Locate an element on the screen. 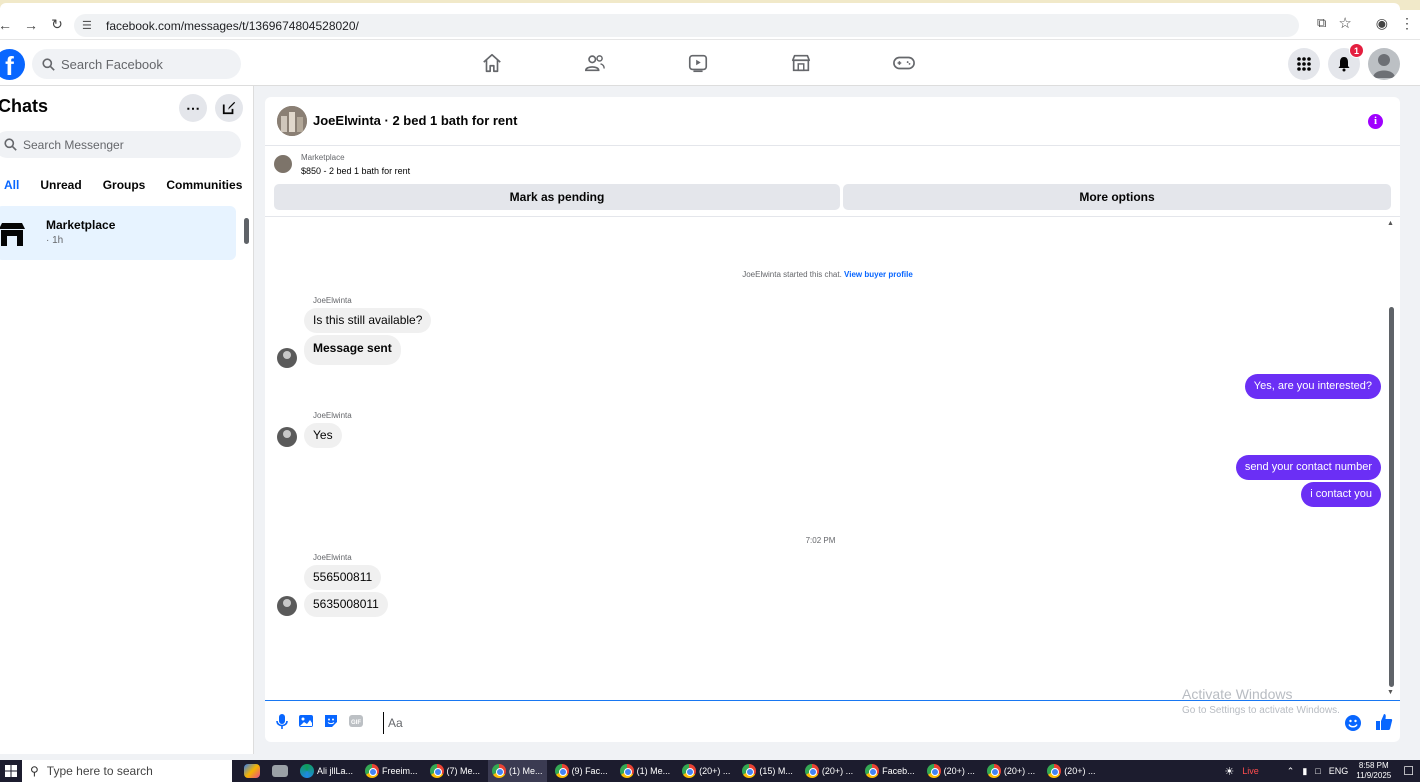 The image size is (1420, 782). tray-chevron-icon: ⌃ is located at coordinates (1291, 771).